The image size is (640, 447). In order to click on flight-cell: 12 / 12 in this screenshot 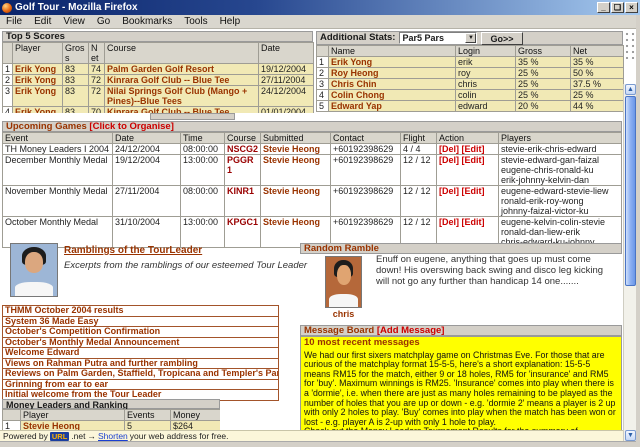, I will do `click(418, 201)`.